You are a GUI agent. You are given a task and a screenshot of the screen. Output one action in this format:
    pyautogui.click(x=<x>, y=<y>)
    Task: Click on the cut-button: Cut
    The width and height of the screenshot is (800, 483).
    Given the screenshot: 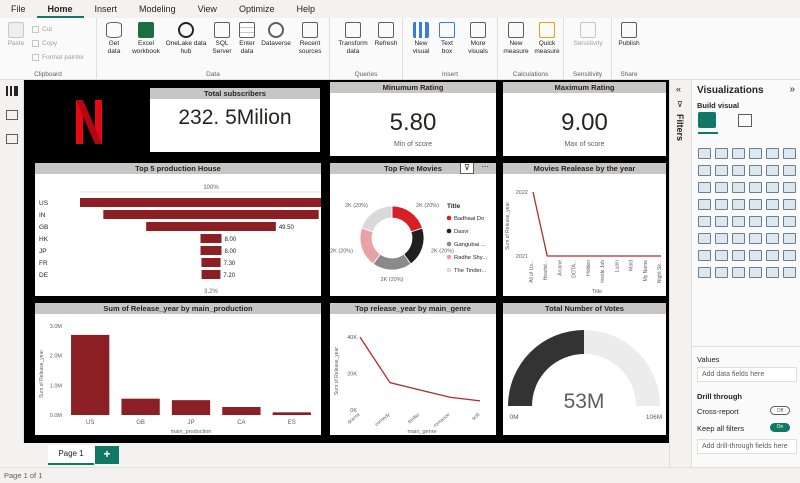 What is the action you would take?
    pyautogui.click(x=42, y=29)
    